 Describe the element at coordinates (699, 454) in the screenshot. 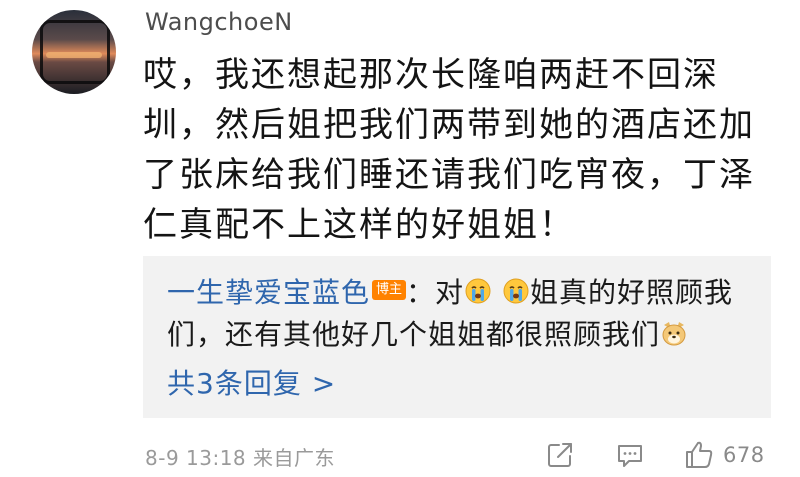

I see `thumbs-up-icon` at that location.